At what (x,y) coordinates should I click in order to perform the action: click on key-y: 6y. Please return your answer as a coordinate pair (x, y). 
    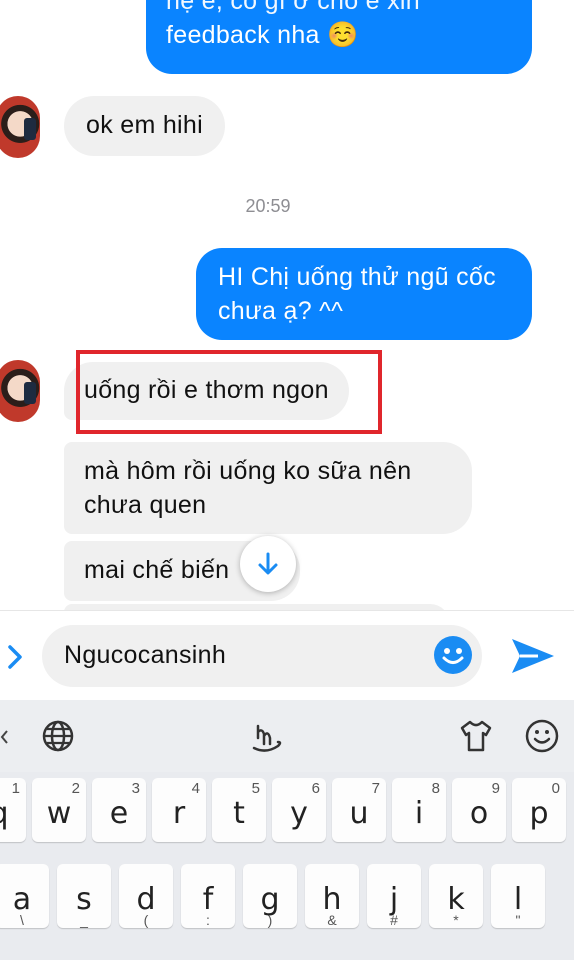
    Looking at the image, I should click on (299, 810).